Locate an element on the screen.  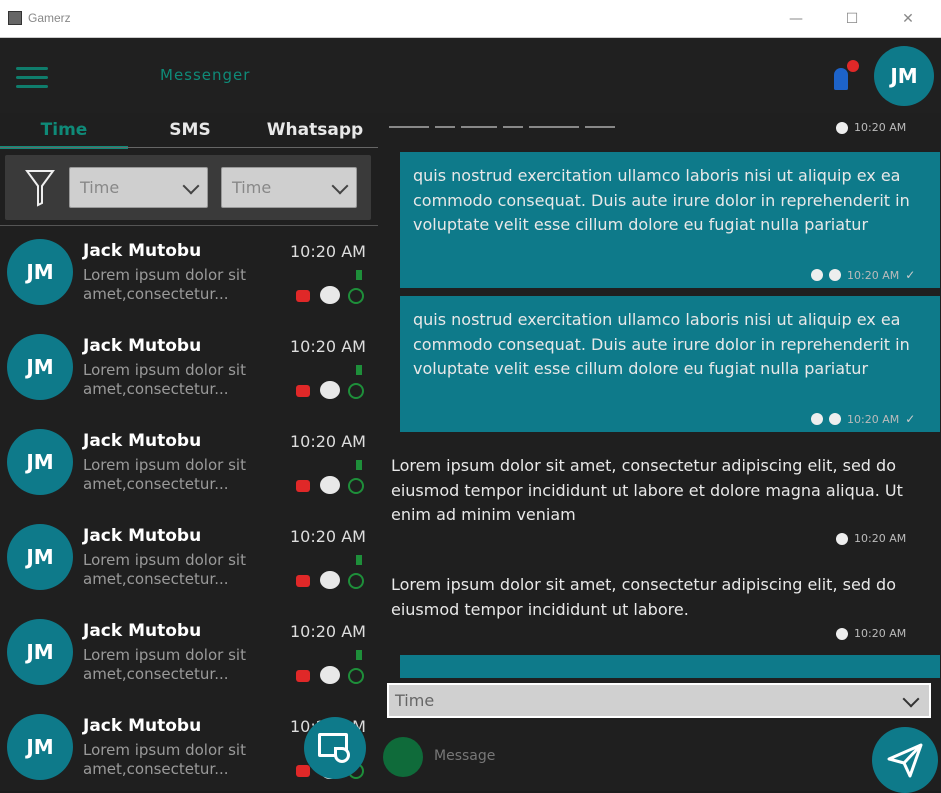
truncated-message-edge is located at coordinates (579, 120).